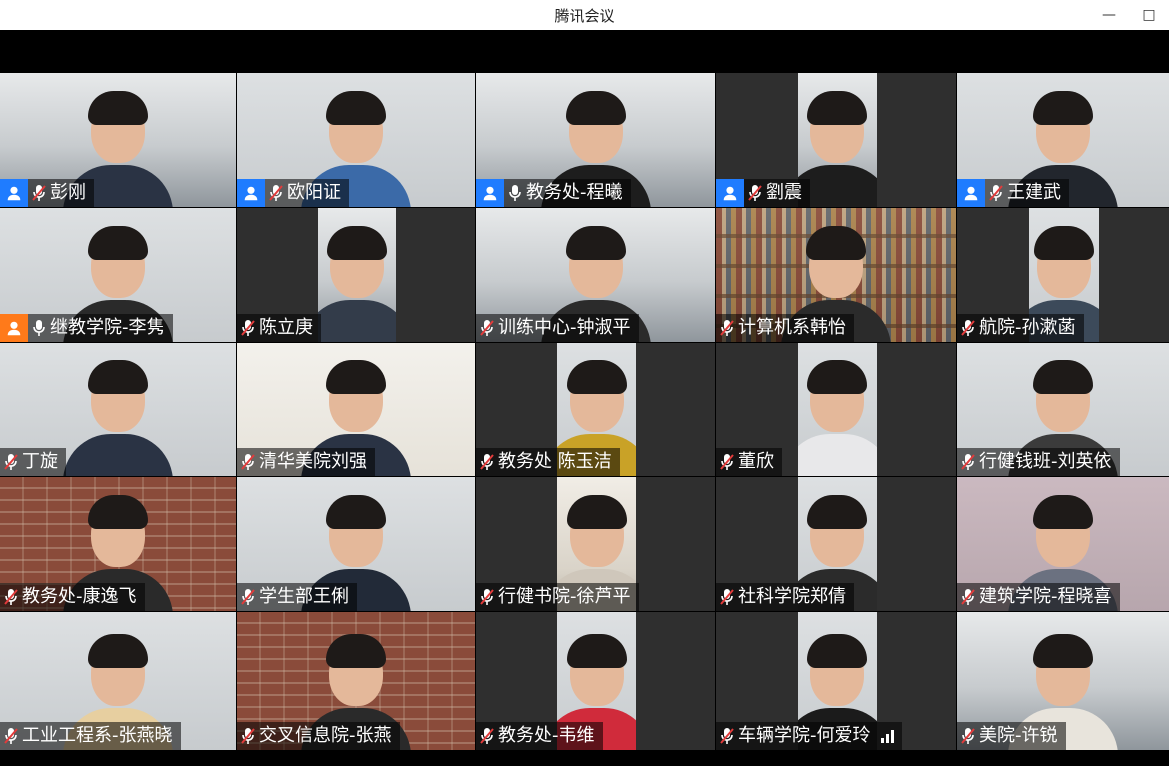 The image size is (1169, 766). Describe the element at coordinates (564, 596) in the screenshot. I see `participant-name: 行健书院-徐芦平` at that location.